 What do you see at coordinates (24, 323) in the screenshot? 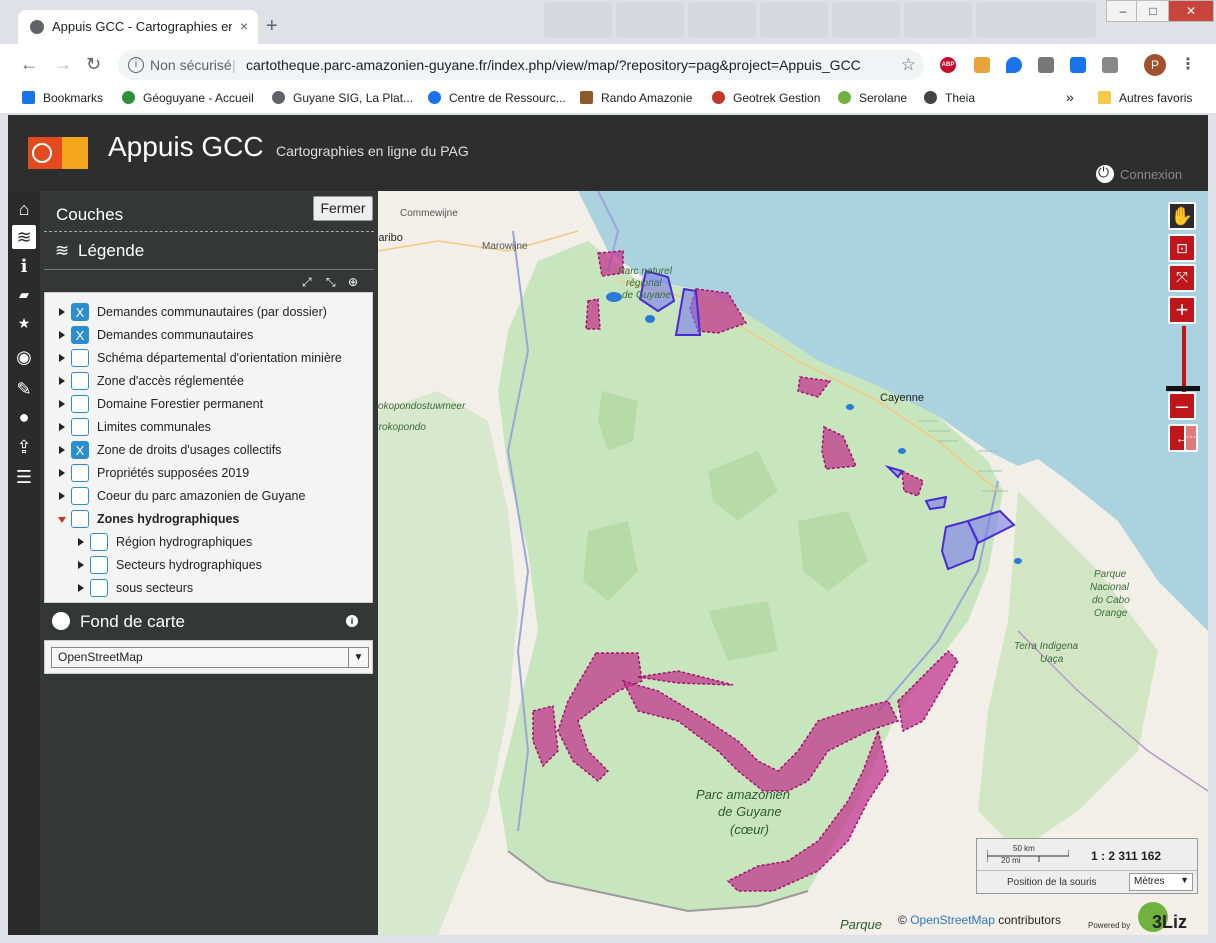
I see `star-icon: ★` at bounding box center [24, 323].